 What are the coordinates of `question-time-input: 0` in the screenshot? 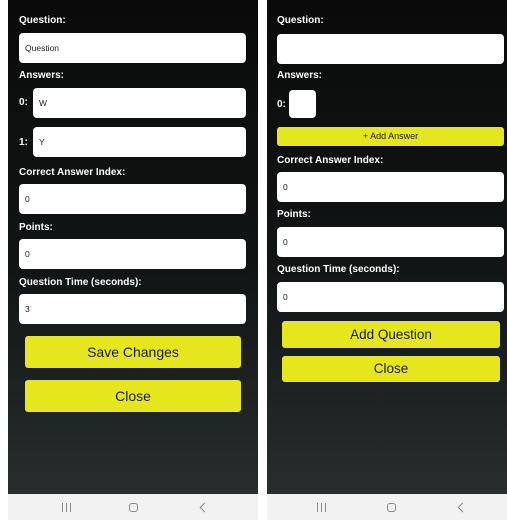 It's located at (390, 297).